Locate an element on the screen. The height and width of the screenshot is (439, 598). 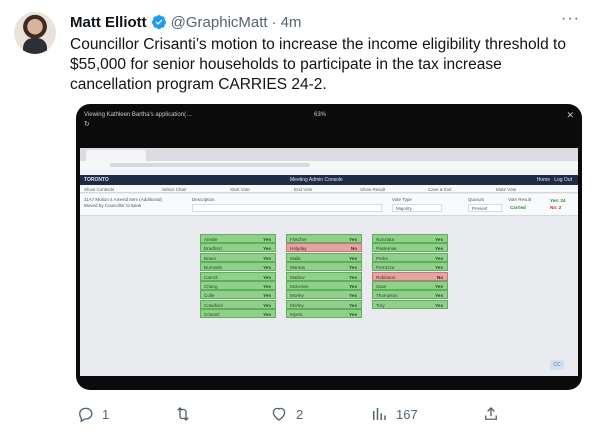
councillor-name: Fletcher is located at coordinates (298, 239).